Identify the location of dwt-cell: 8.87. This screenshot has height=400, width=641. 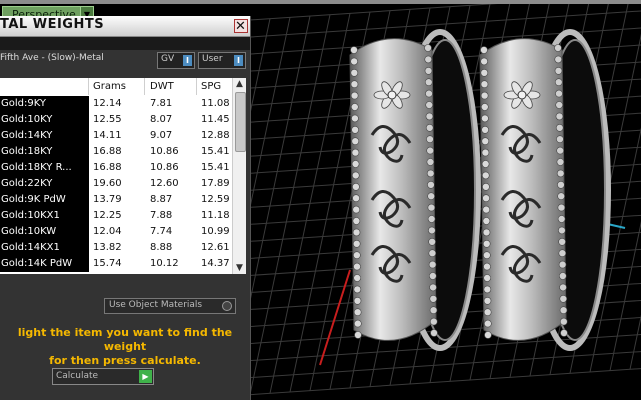
(161, 199).